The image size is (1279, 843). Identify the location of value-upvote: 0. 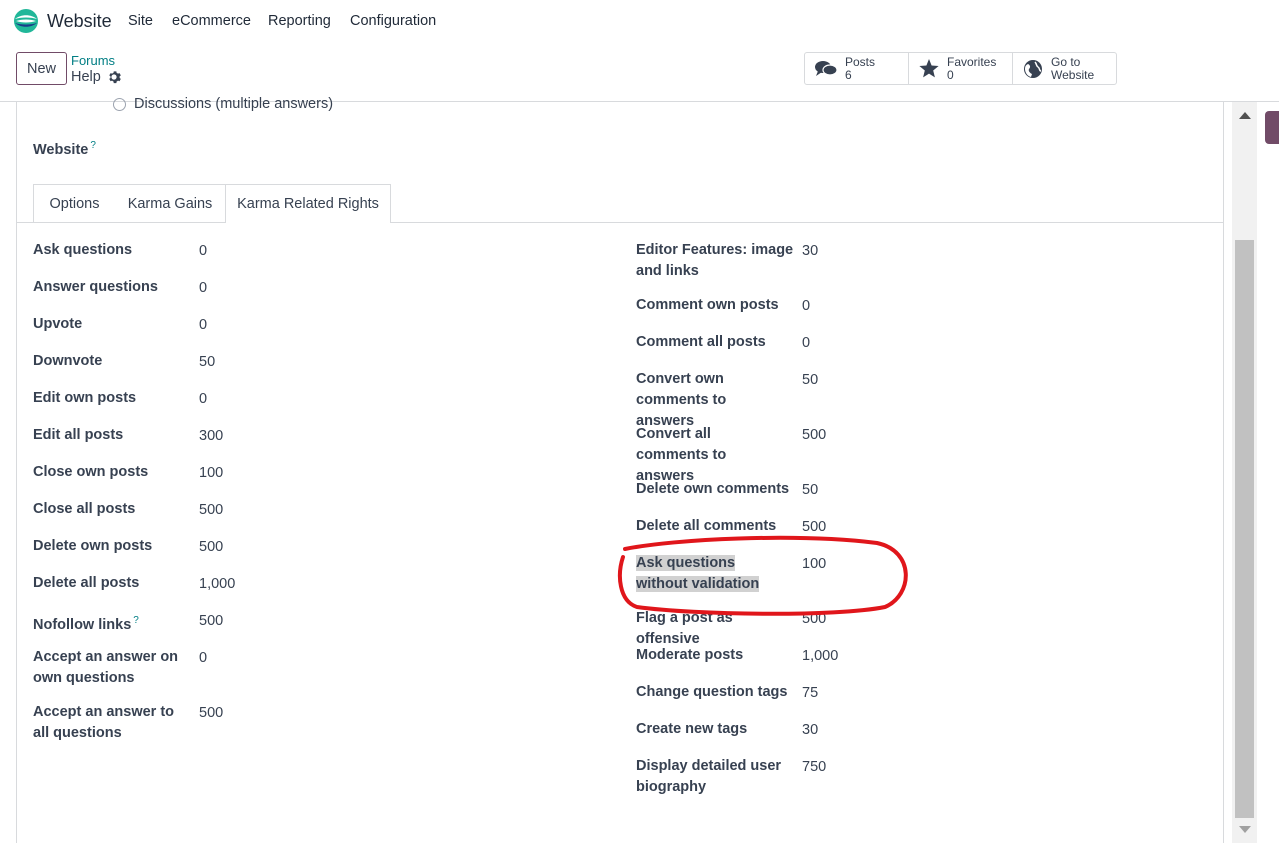
(203, 325).